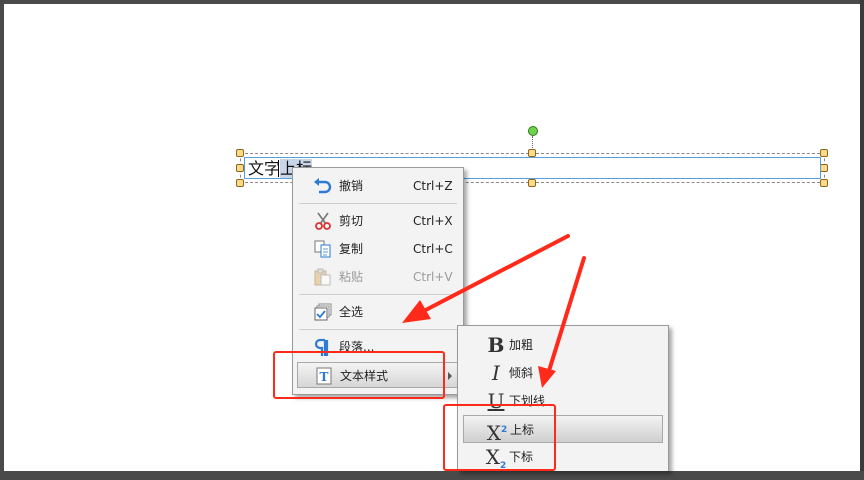 This screenshot has width=864, height=480. I want to click on annotation-arrows, so click(494, 311).